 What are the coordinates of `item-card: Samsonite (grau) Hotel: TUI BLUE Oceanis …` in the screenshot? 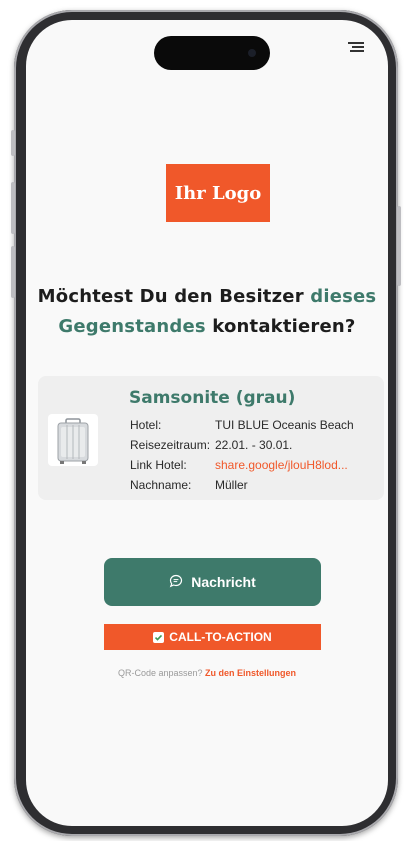 It's located at (211, 438).